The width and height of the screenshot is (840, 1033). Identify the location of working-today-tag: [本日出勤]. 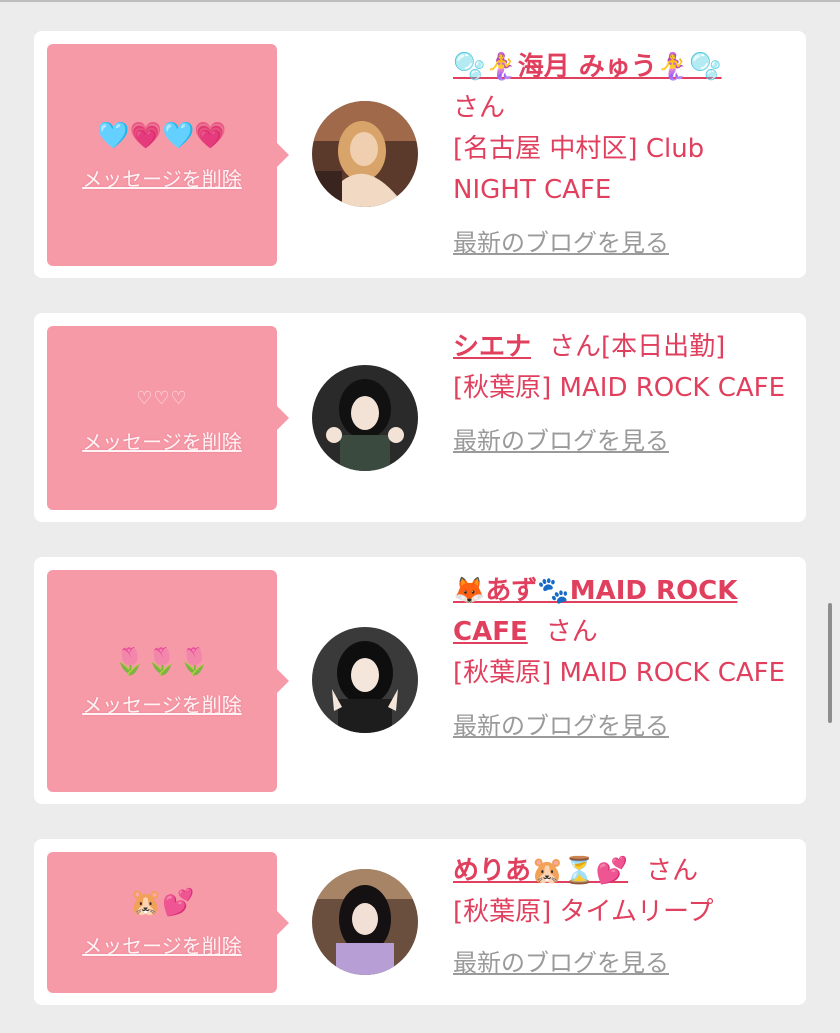
(663, 347).